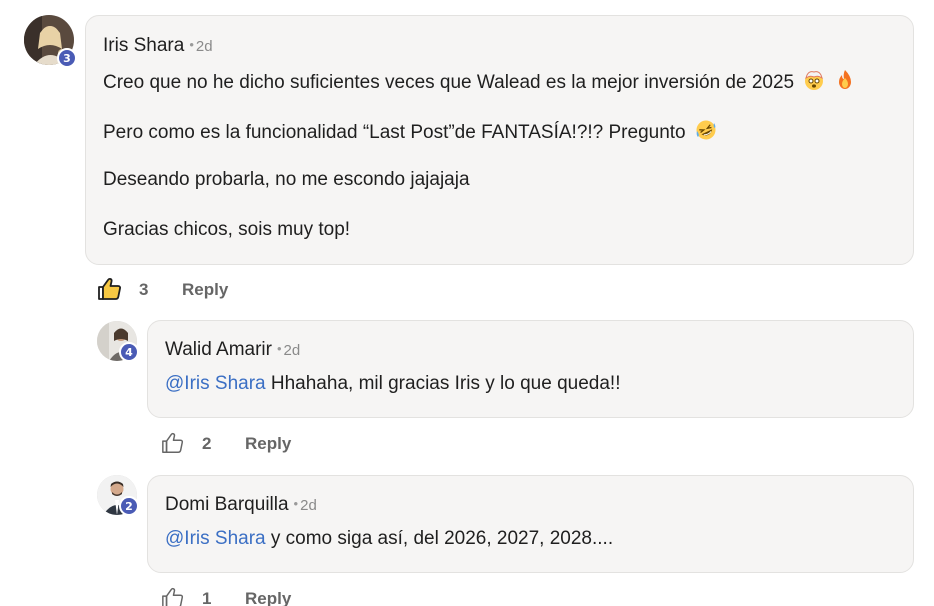 The width and height of the screenshot is (934, 606). What do you see at coordinates (706, 133) in the screenshot?
I see `rofl-emoji` at bounding box center [706, 133].